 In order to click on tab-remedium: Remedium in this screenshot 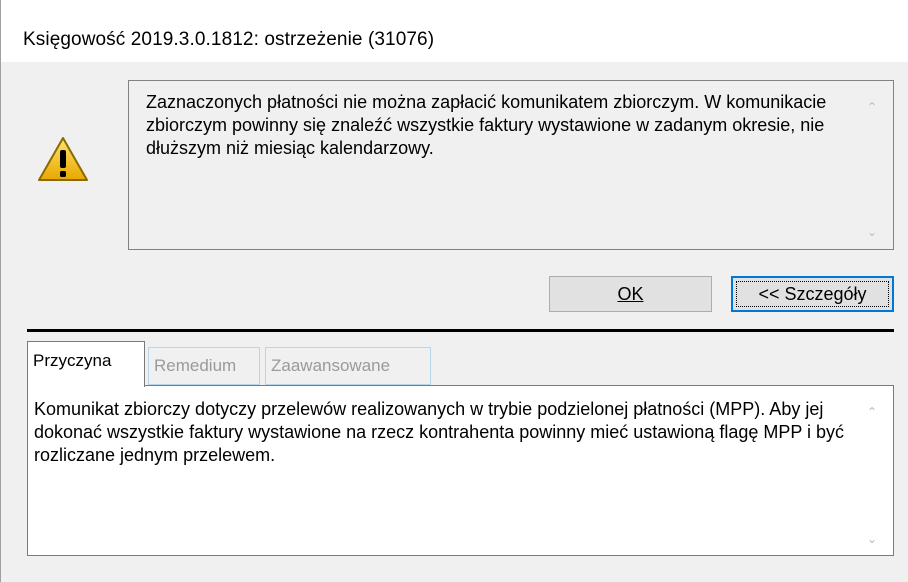, I will do `click(204, 366)`.